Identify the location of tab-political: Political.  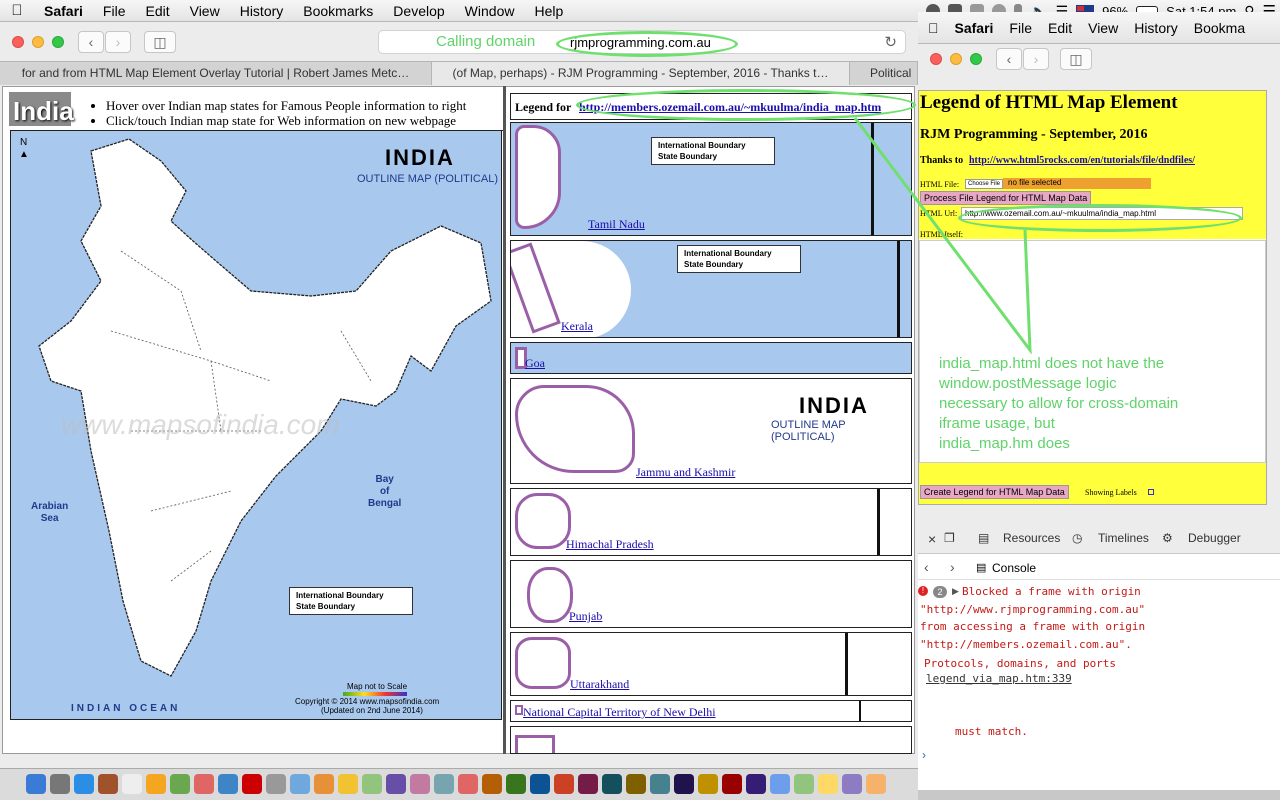
(884, 73).